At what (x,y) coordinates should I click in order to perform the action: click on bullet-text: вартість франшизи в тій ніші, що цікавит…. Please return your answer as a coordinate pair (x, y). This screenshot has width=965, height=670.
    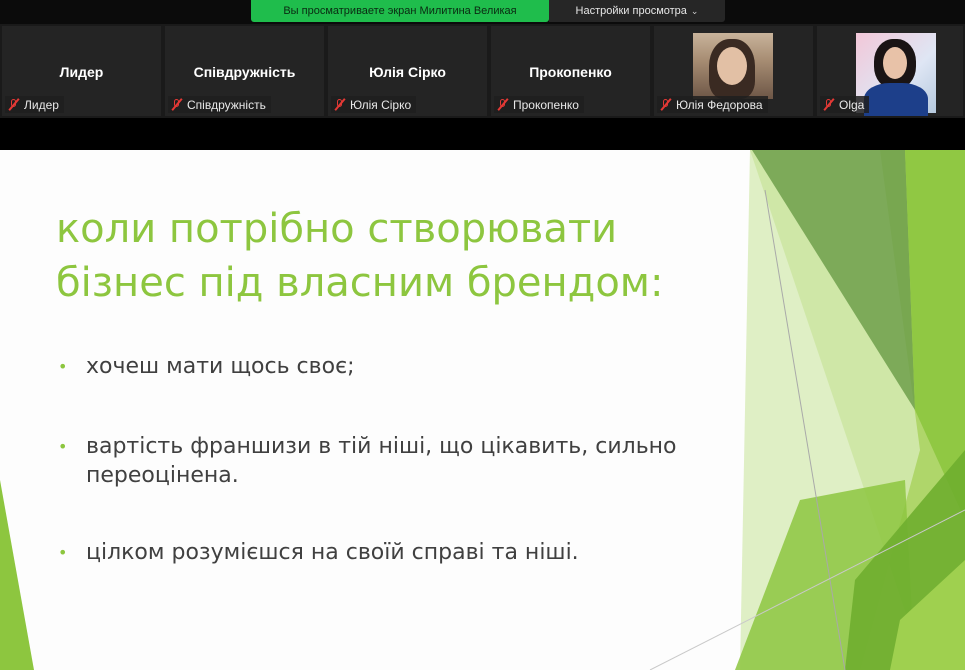
    Looking at the image, I should click on (381, 446).